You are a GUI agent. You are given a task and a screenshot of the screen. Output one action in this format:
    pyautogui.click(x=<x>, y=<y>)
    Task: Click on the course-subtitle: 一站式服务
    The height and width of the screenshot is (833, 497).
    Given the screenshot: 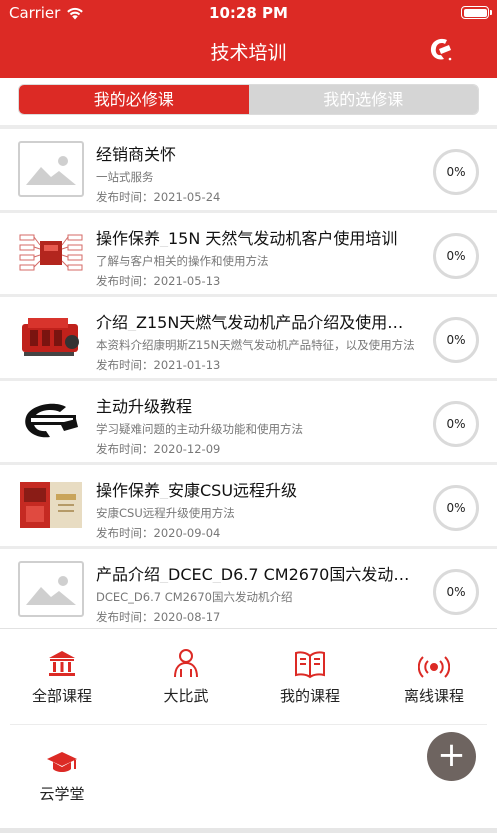 What is the action you would take?
    pyautogui.click(x=125, y=177)
    